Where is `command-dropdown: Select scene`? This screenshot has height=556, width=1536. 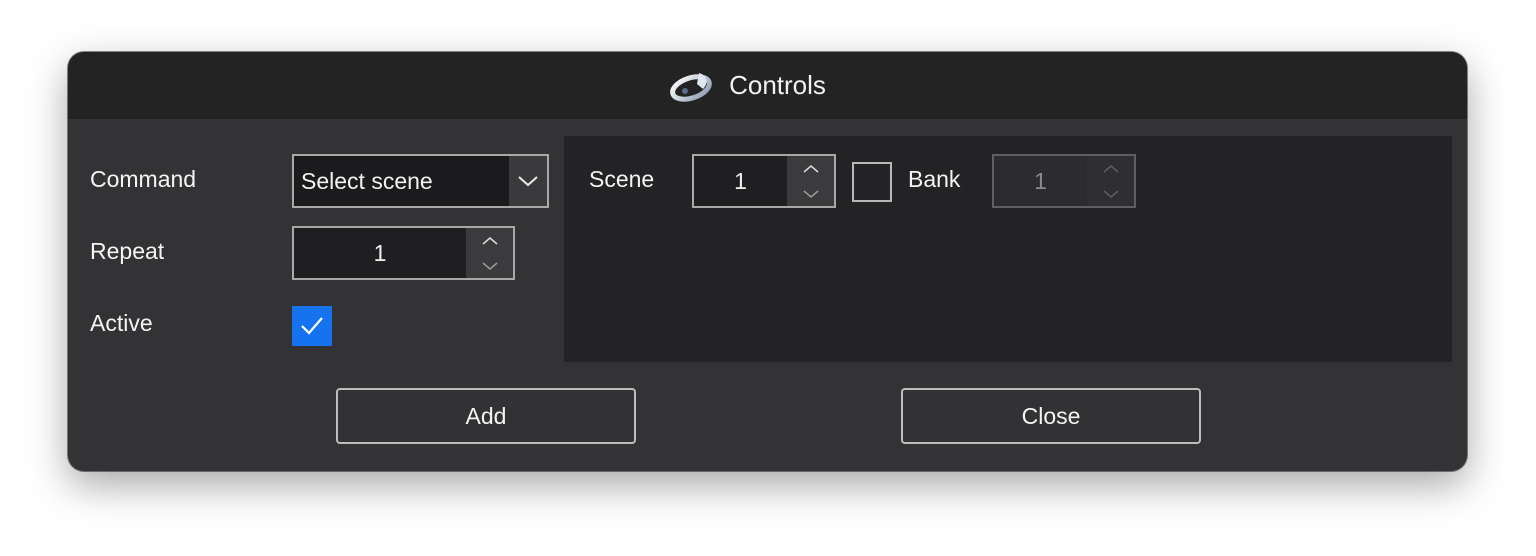
command-dropdown: Select scene is located at coordinates (420, 181).